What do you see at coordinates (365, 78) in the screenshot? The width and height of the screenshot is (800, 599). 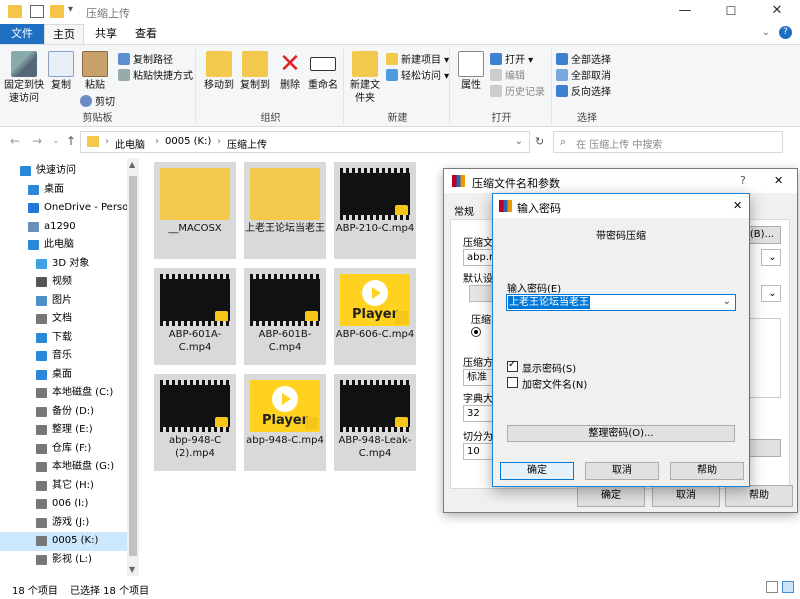 I see `new-folder-button: 新建文件夹` at bounding box center [365, 78].